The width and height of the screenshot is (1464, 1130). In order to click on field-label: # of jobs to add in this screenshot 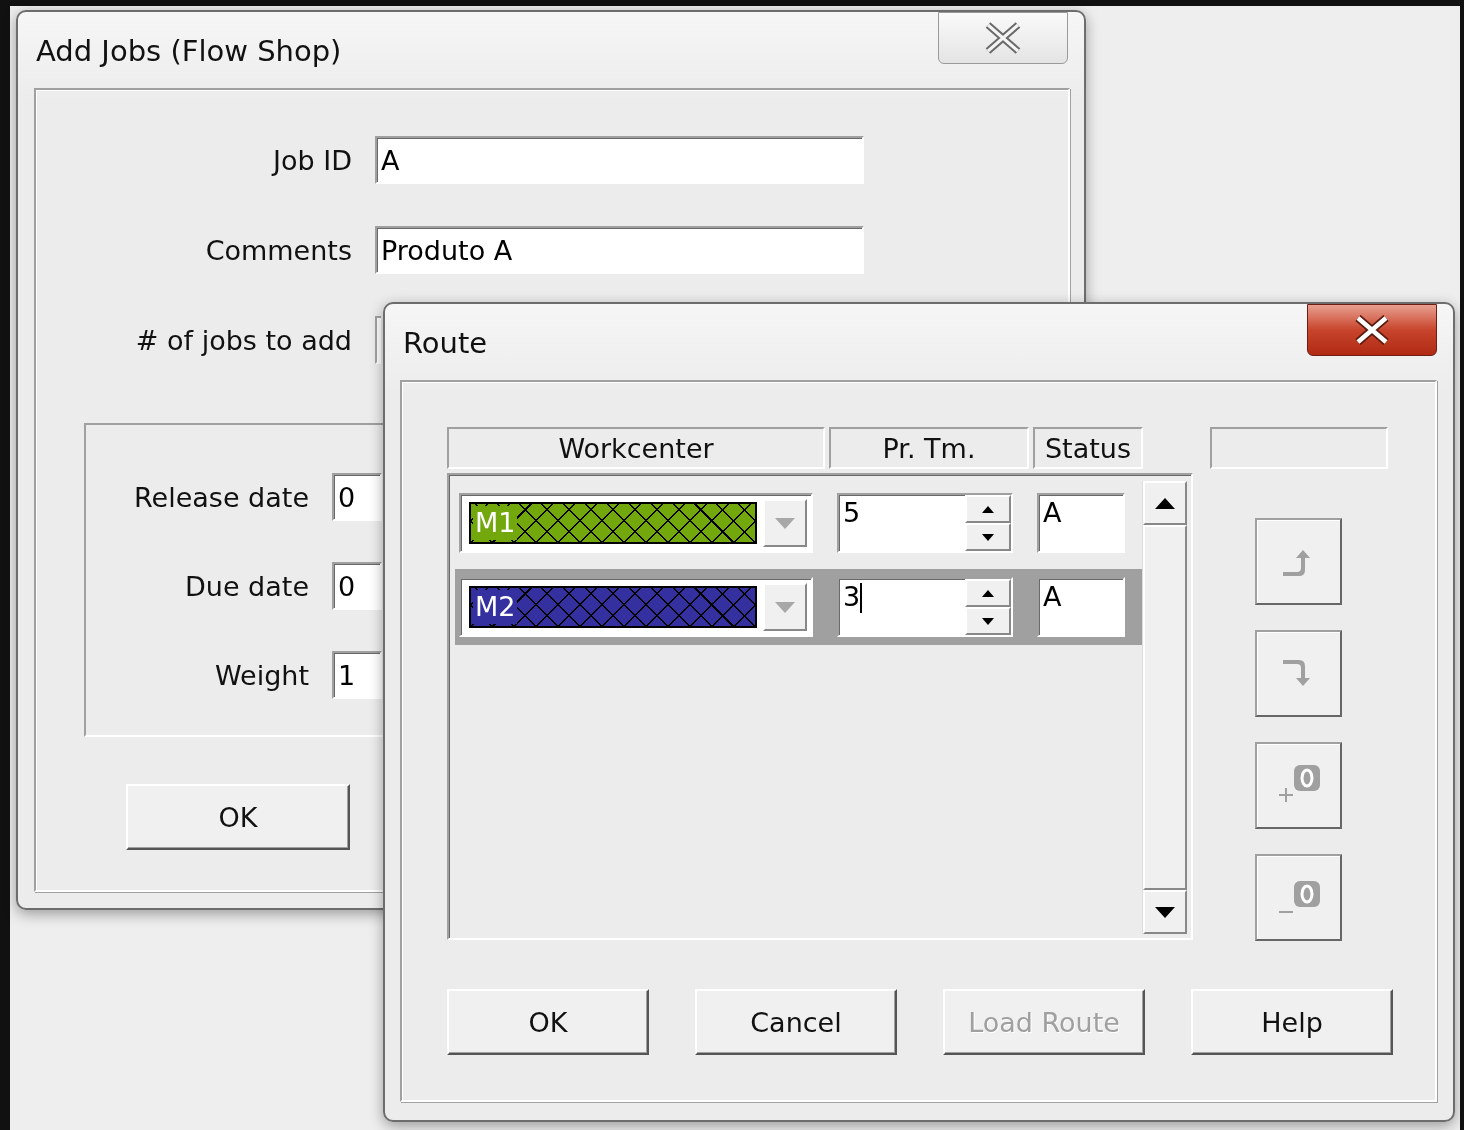, I will do `click(243, 340)`.